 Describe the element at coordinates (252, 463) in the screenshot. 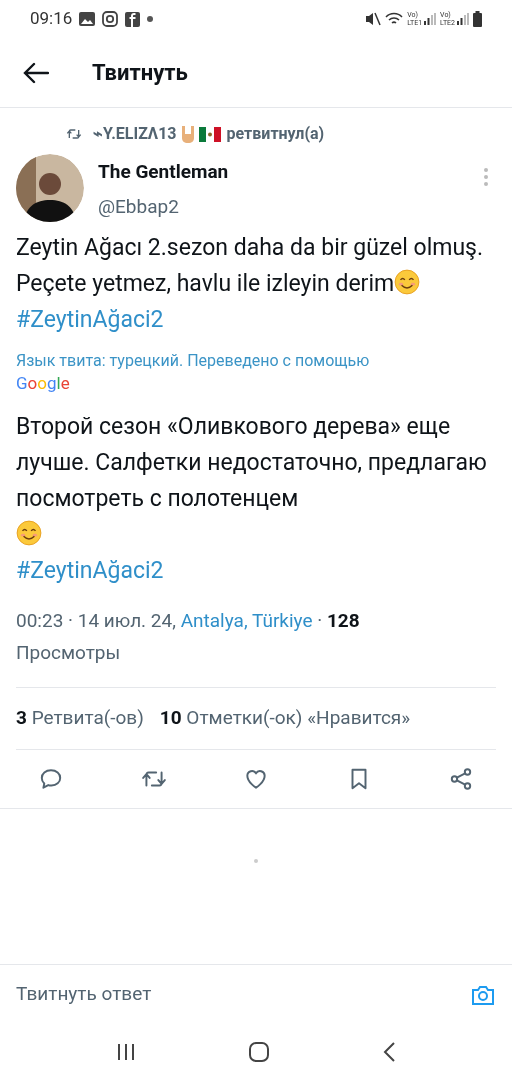

I see `translated-text: Второй сезон «Оливкового дерева» еще лучше. Салфетки недостаточно, предлагаю посмотреть с полотенцем` at that location.